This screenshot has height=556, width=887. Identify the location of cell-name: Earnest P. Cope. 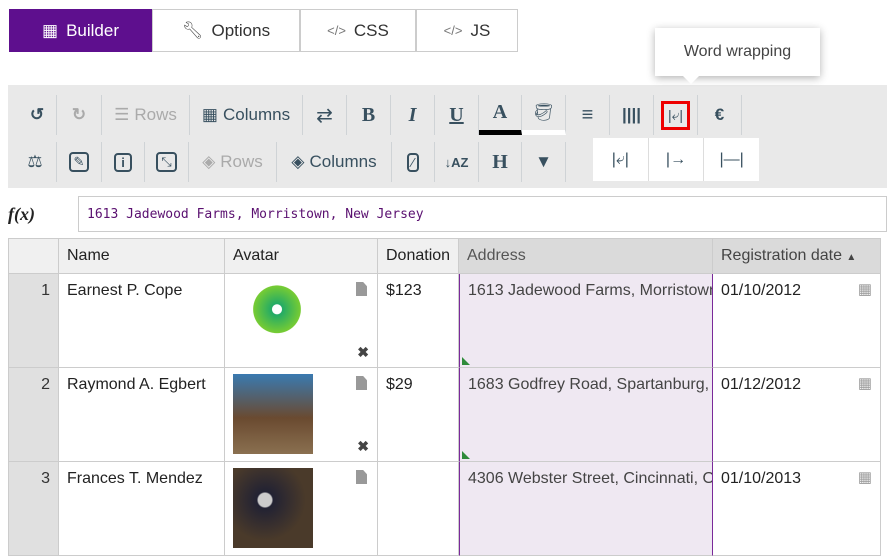
(142, 321).